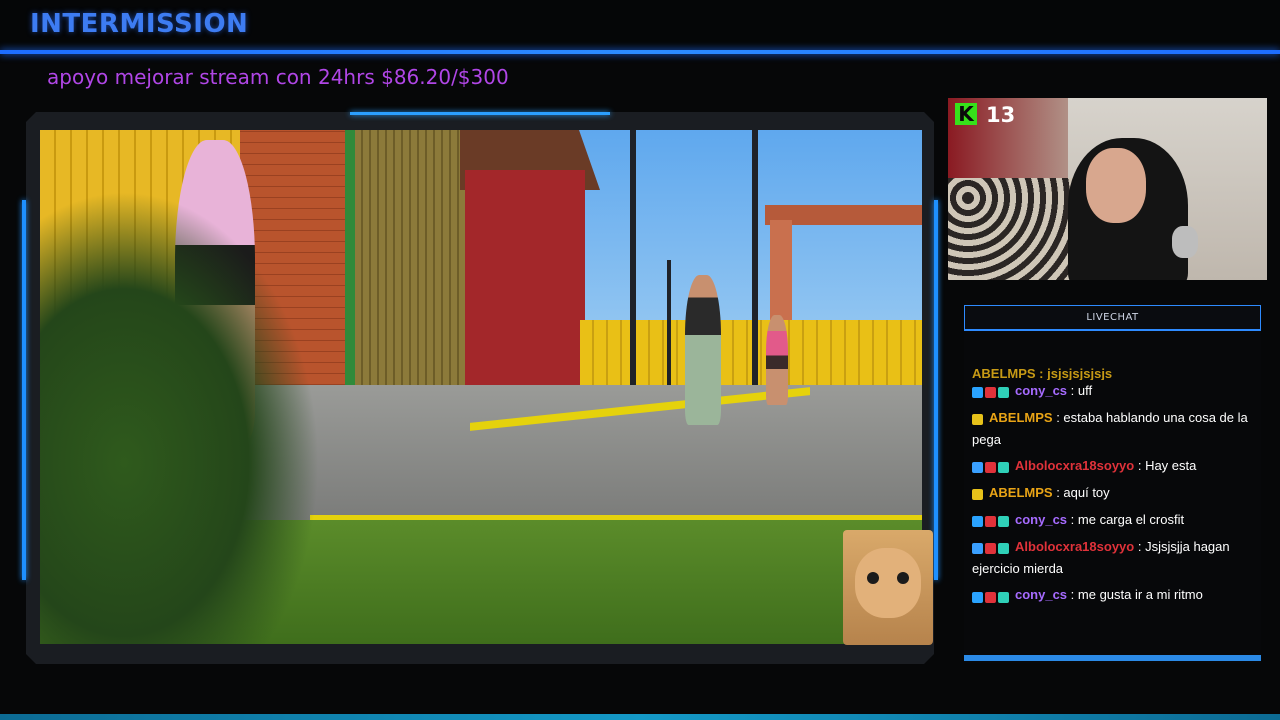 The width and height of the screenshot is (1280, 720). I want to click on cat-overlay, so click(888, 587).